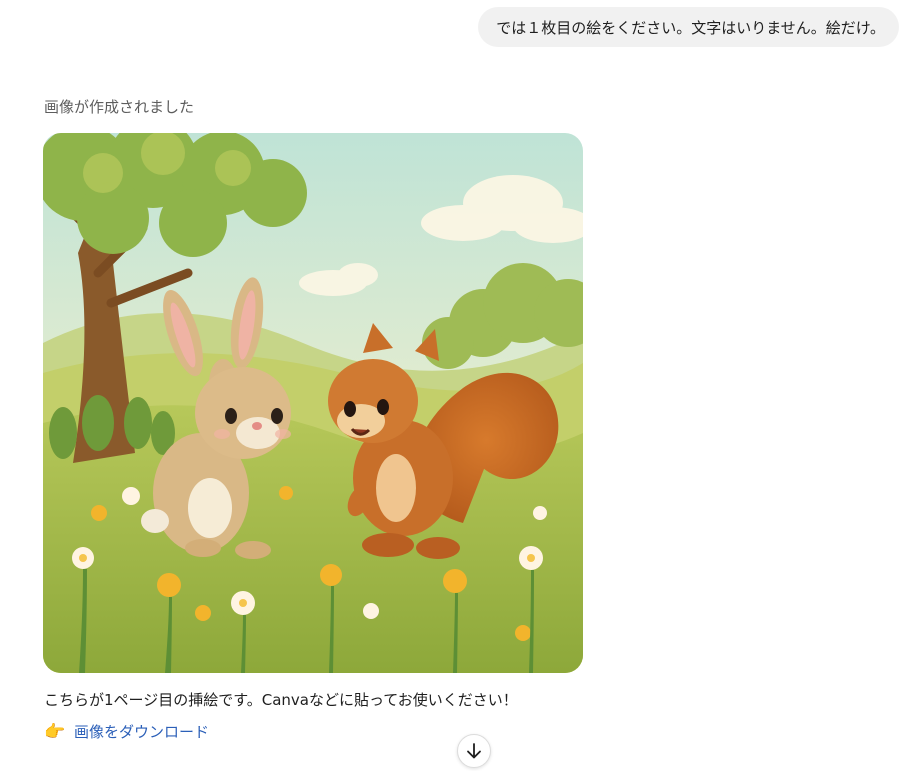 The height and width of the screenshot is (771, 899). What do you see at coordinates (281, 700) in the screenshot?
I see `assistant-caption: こちらが1ページ目の挿絵です。Canvaなどに貼ってお使いください！` at bounding box center [281, 700].